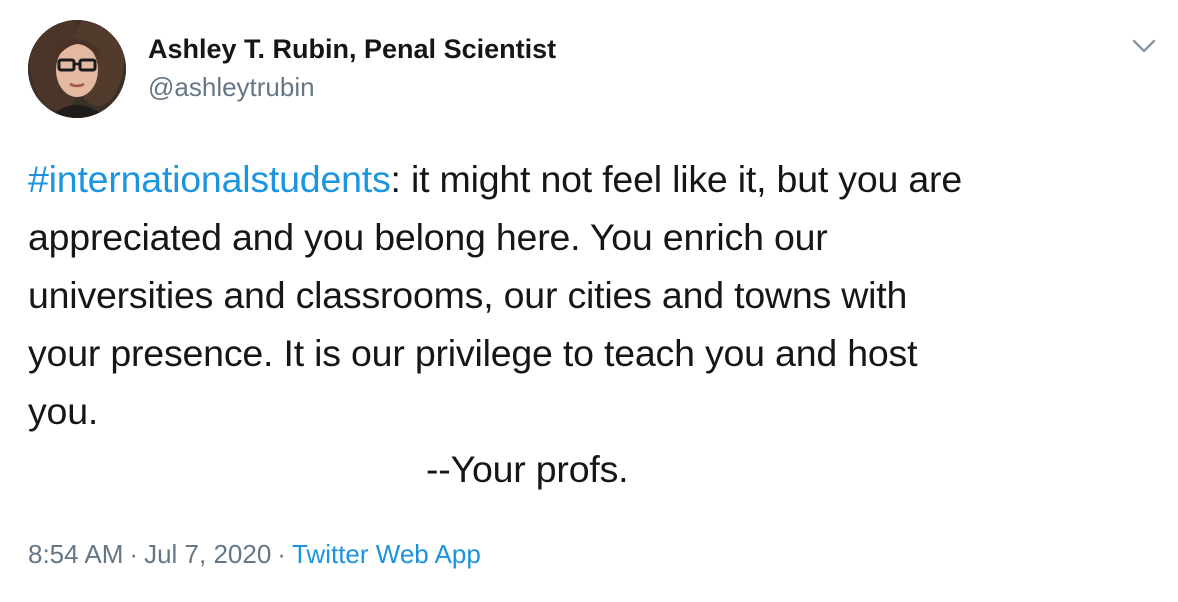  What do you see at coordinates (209, 179) in the screenshot?
I see `hashtag-link: #internationalstudents` at bounding box center [209, 179].